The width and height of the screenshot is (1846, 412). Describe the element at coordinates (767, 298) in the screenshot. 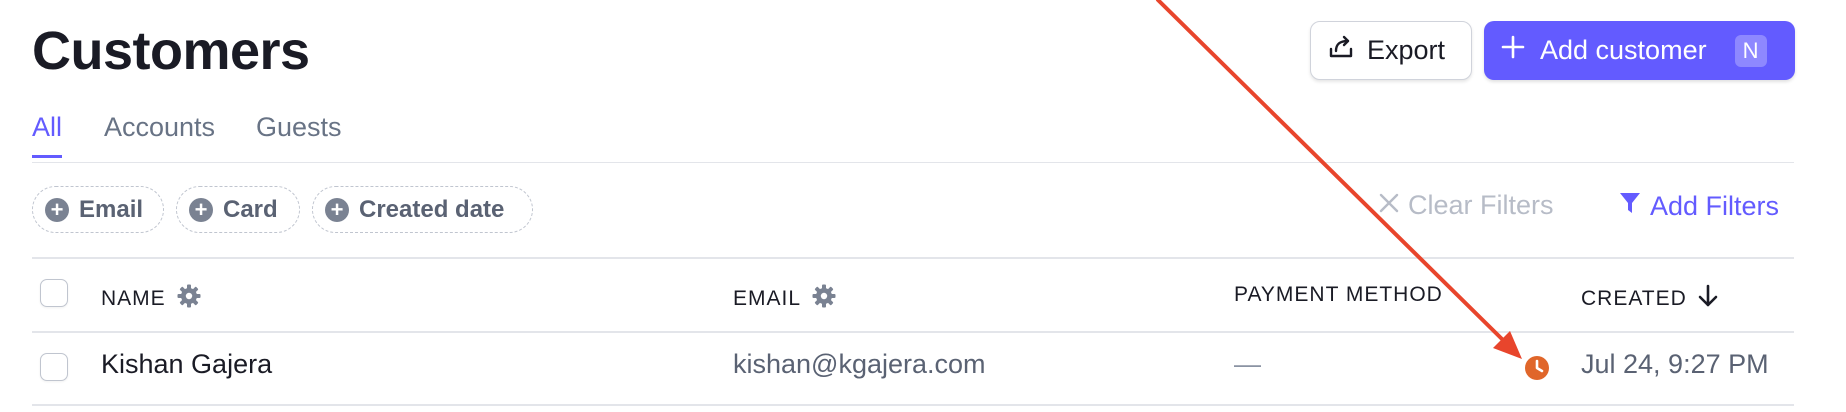

I see `column-header-label: EMAIL` at that location.